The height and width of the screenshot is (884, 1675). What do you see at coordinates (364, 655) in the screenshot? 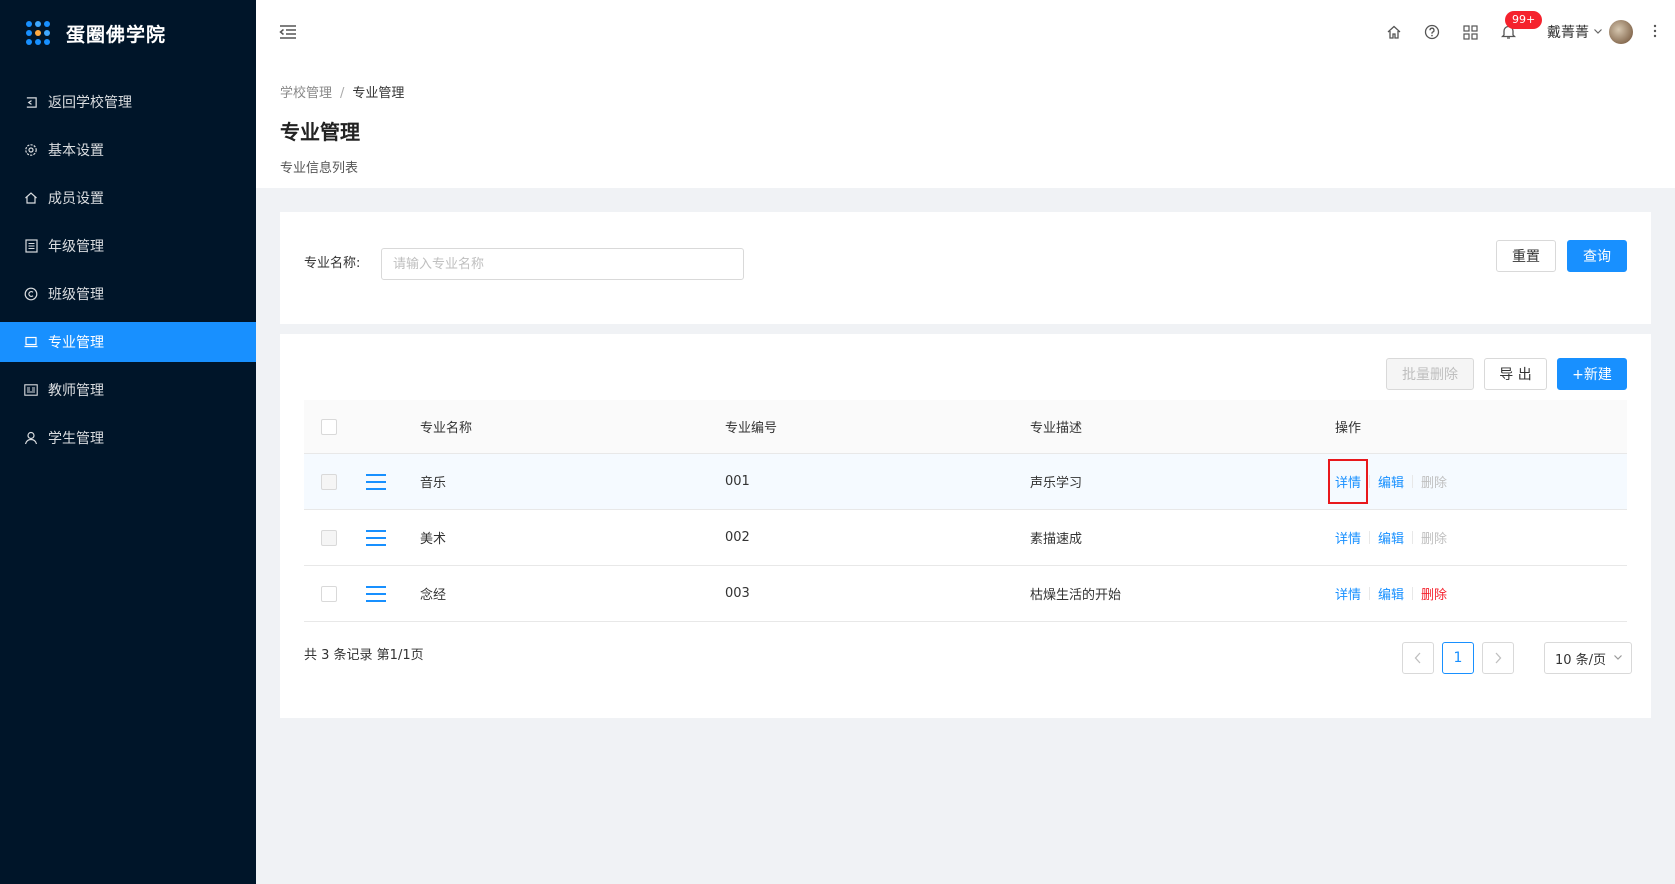
I see `pagination-summary: 共 3 条记录 第1/1页` at bounding box center [364, 655].